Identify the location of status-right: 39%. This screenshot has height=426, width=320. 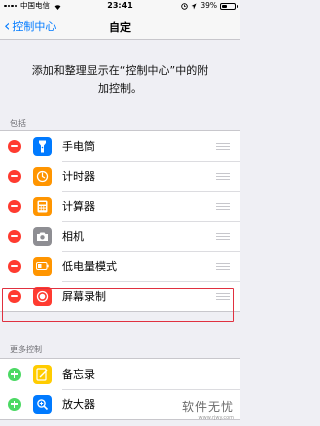
(209, 6).